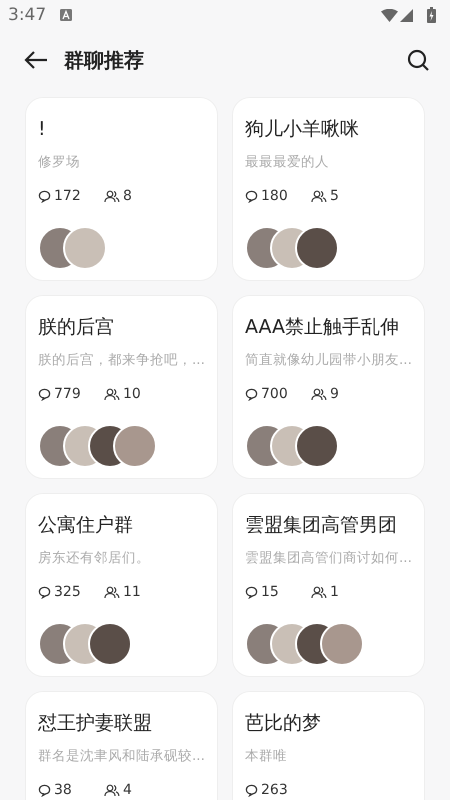  I want to click on group-name: 芭比的梦, so click(283, 723).